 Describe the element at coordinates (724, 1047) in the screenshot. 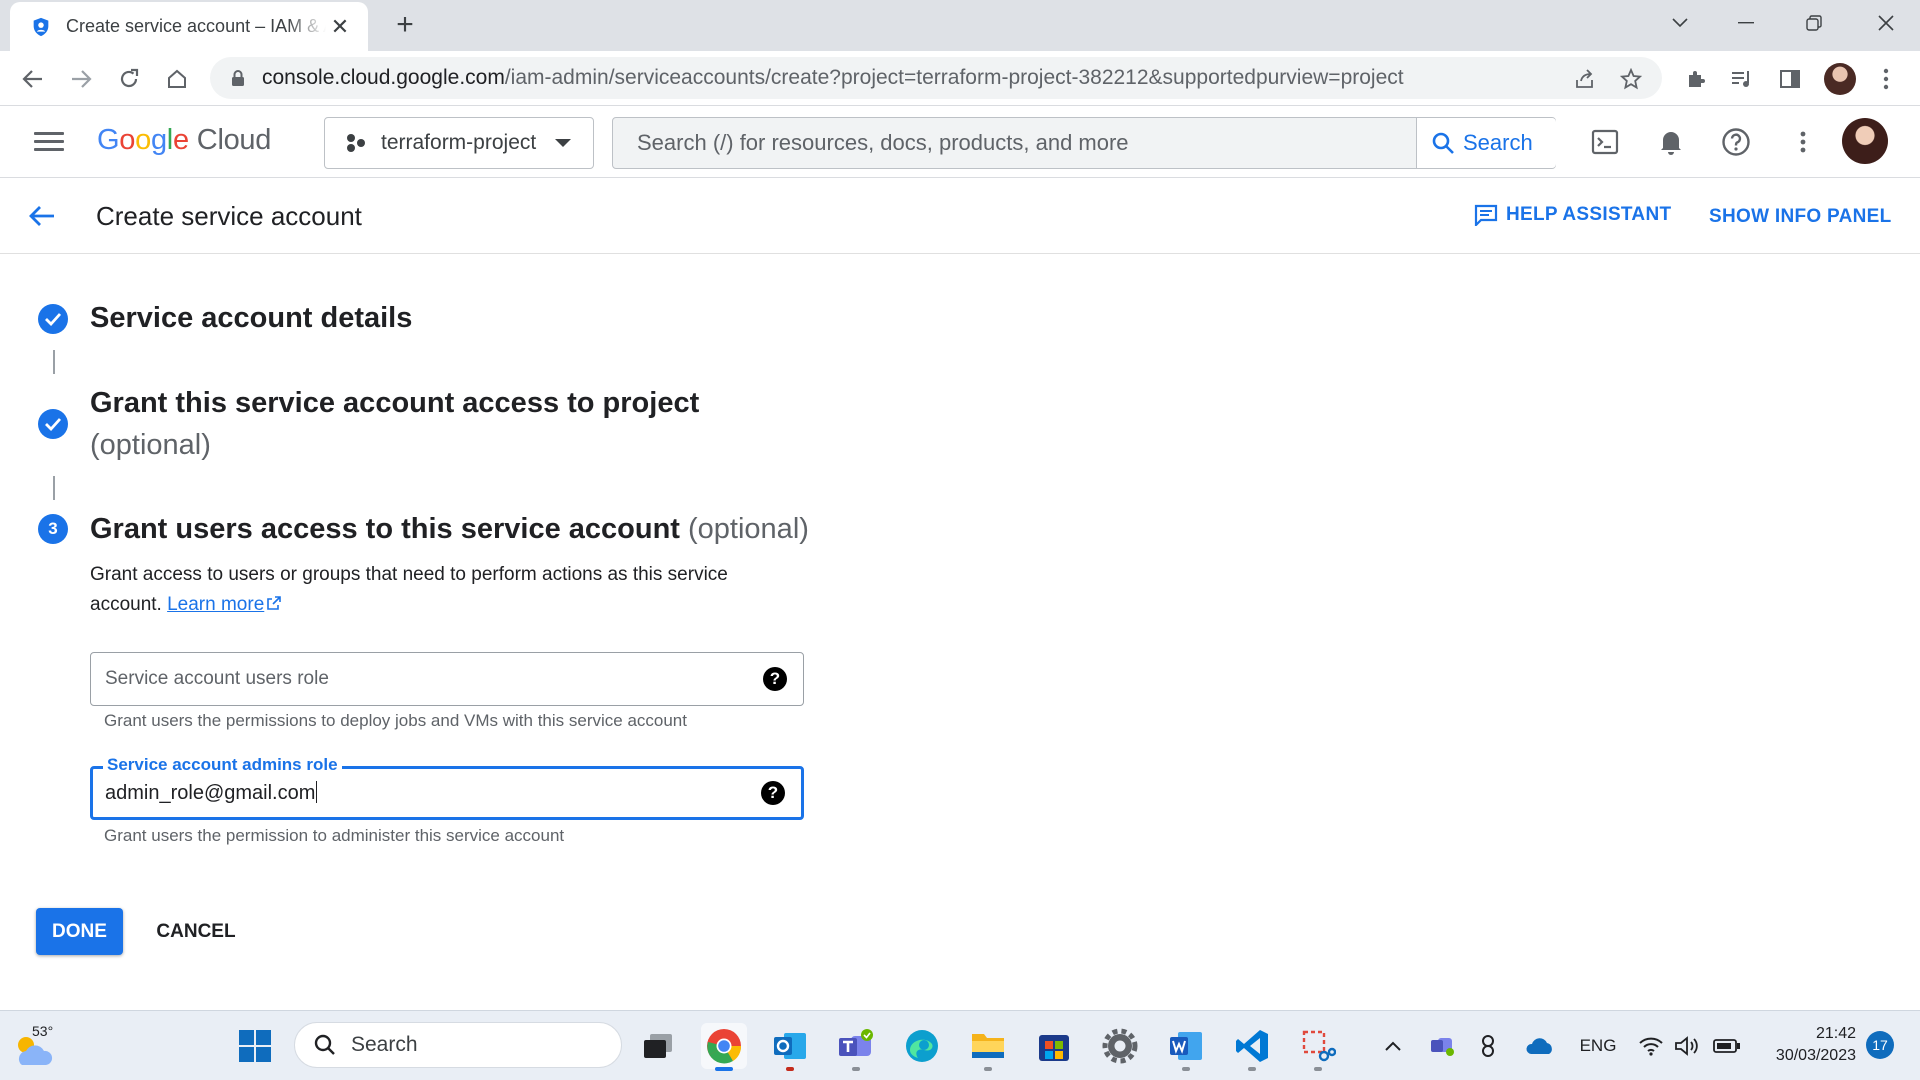

I see `chrome-app-icon` at that location.